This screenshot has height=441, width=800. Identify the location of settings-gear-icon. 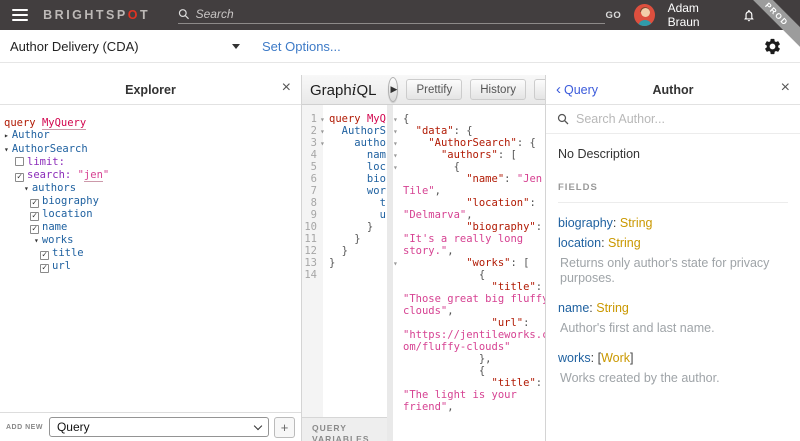
(772, 46).